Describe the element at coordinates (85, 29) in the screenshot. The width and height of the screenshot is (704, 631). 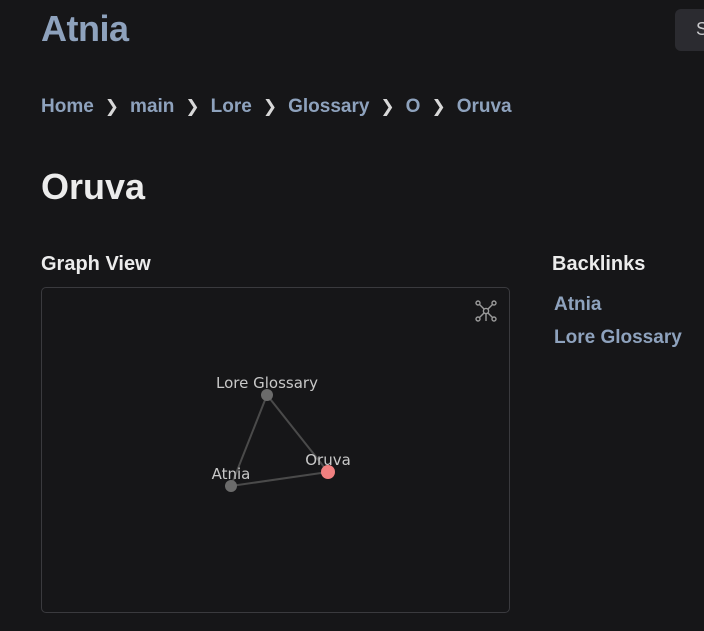
I see `site-title-link: Atnia` at that location.